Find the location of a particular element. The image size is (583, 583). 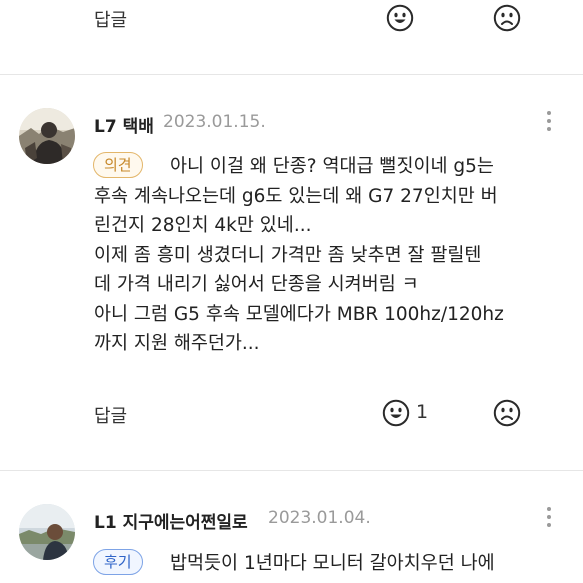

comment-author: L7 택배 is located at coordinates (124, 124).